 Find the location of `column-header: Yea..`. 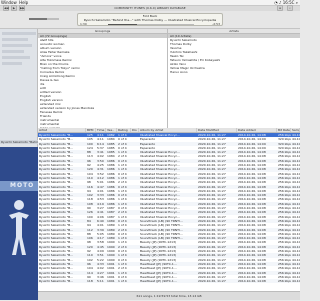

column-header: Yea.. is located at coordinates (111, 130).